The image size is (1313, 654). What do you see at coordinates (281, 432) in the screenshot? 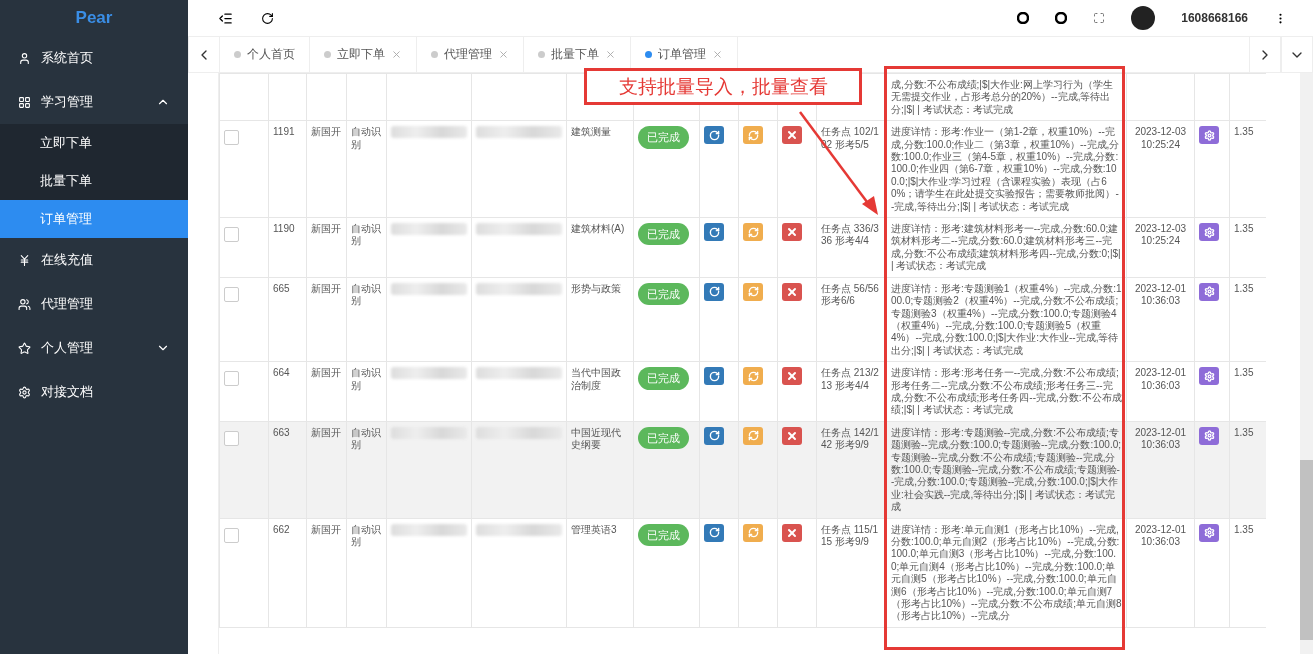
I see `order-id: 663` at bounding box center [281, 432].